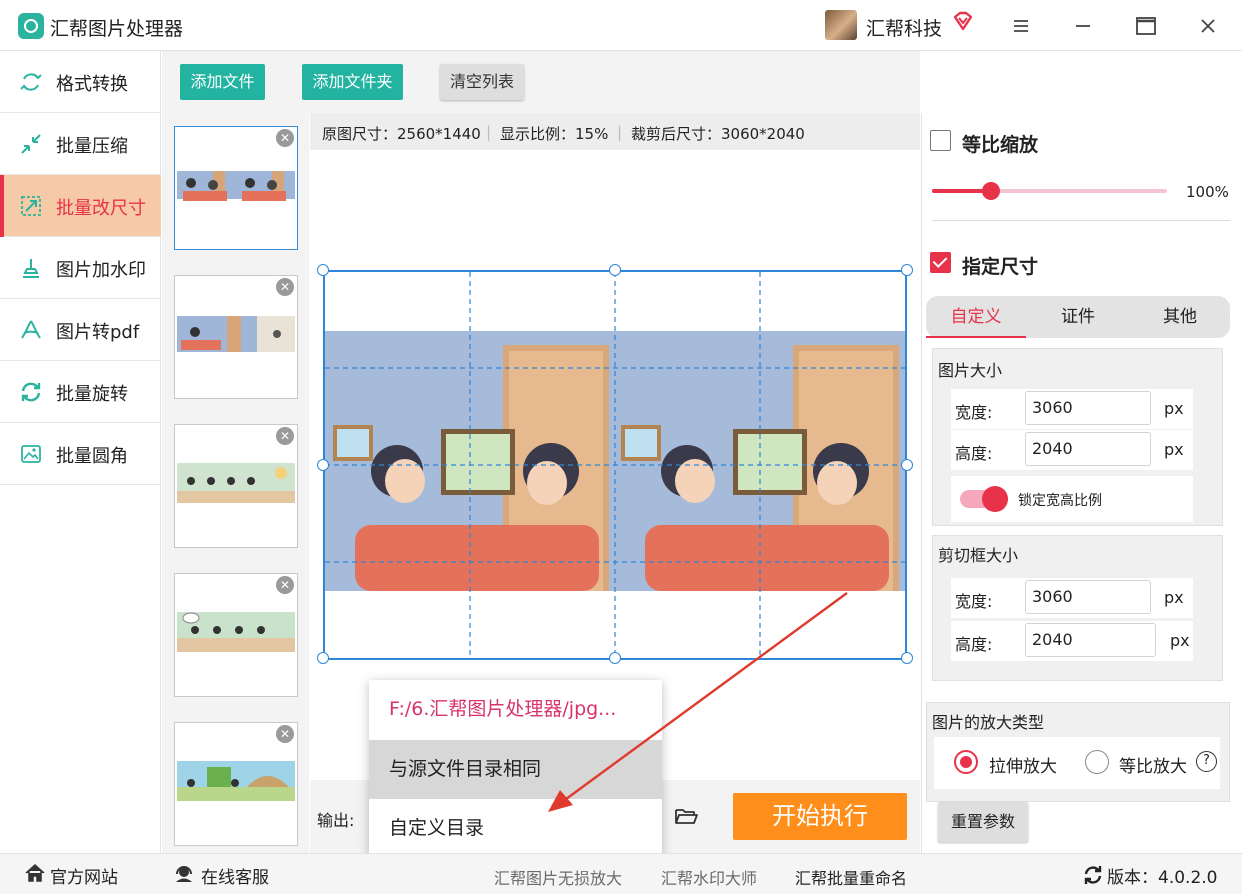  Describe the element at coordinates (963, 21) in the screenshot. I see `vip-diamond-icon` at that location.